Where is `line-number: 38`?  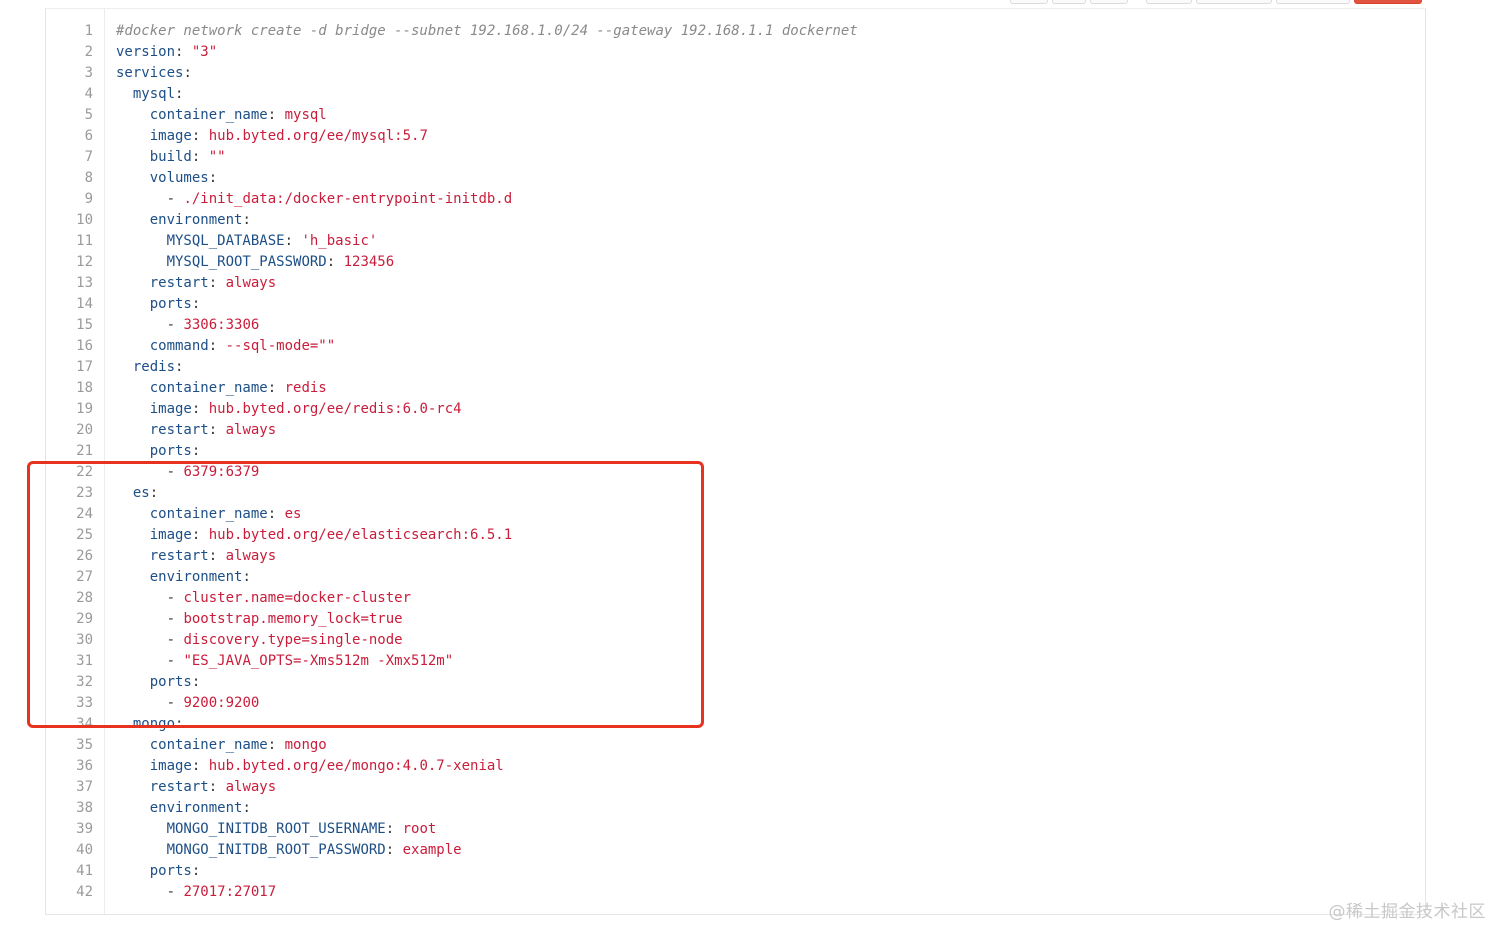
line-number: 38 is located at coordinates (69, 808).